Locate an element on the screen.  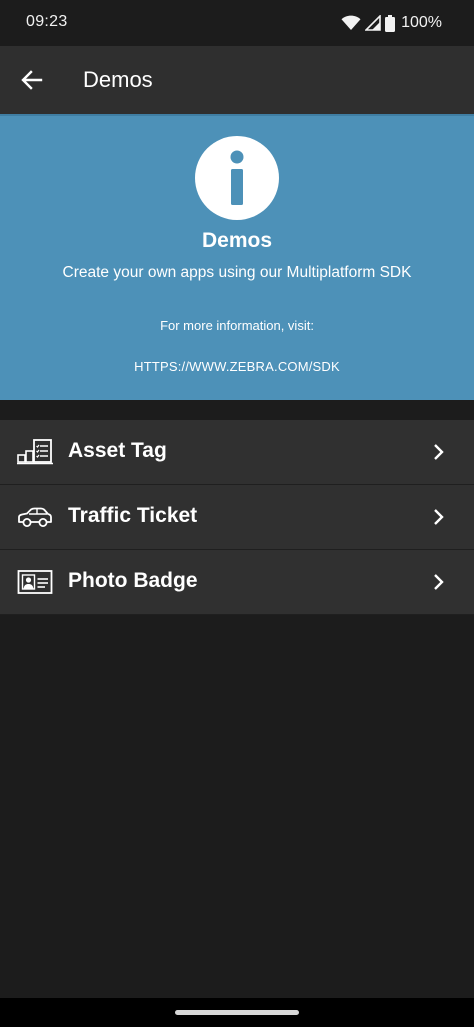
list-item-label: Photo Badge is located at coordinates (133, 580).